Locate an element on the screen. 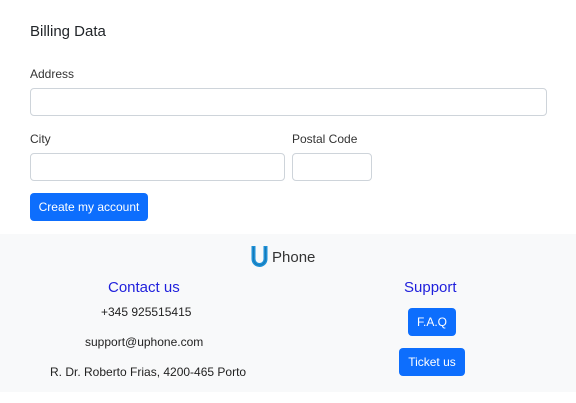  postal-code-input is located at coordinates (332, 167).